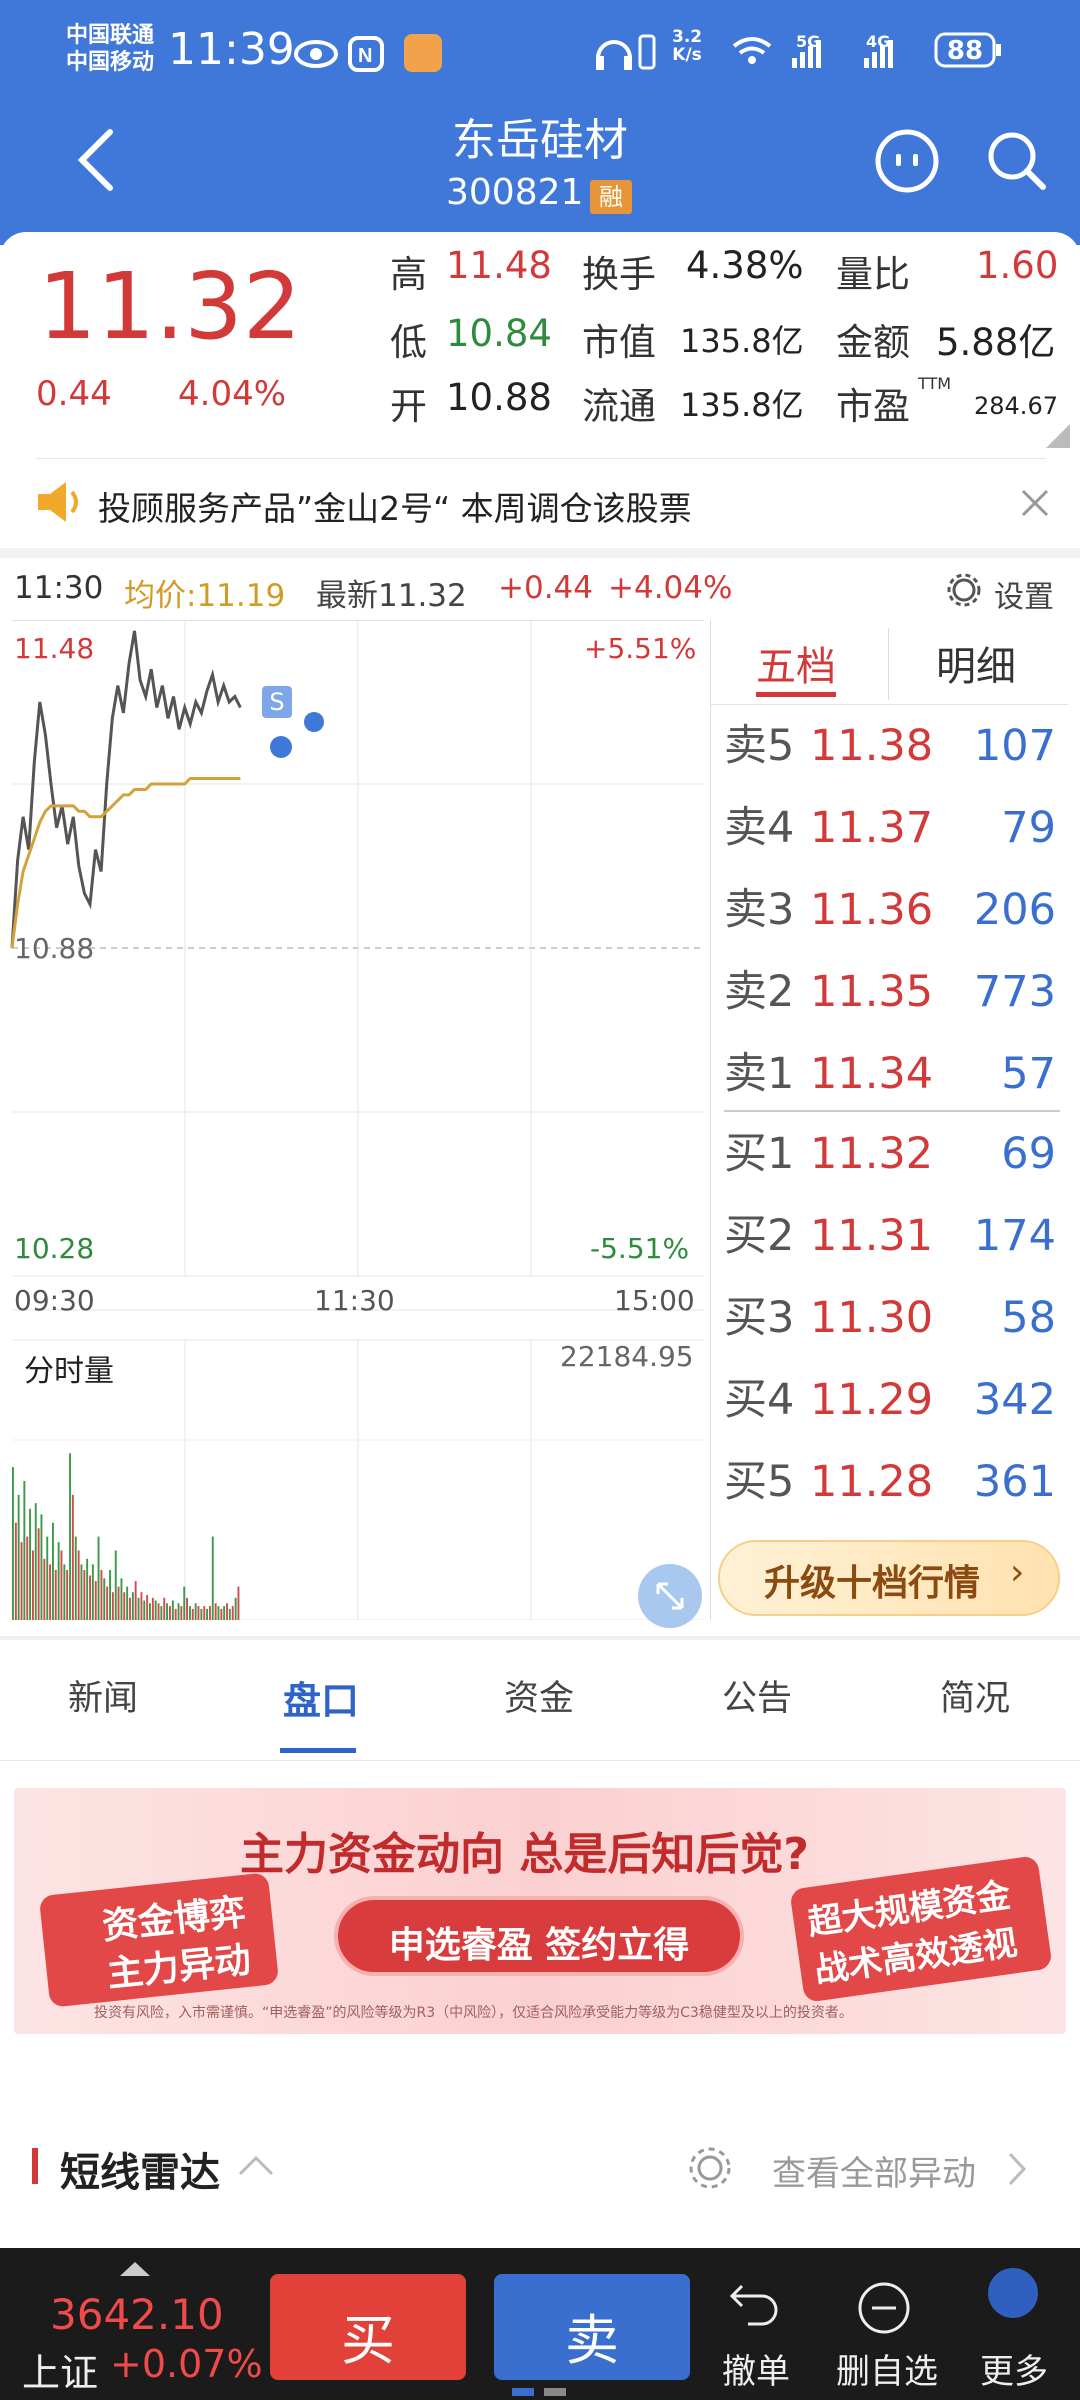 The height and width of the screenshot is (2400, 1080). Describe the element at coordinates (935, 383) in the screenshot. I see `pe-ttm-sup: TTM` at that location.